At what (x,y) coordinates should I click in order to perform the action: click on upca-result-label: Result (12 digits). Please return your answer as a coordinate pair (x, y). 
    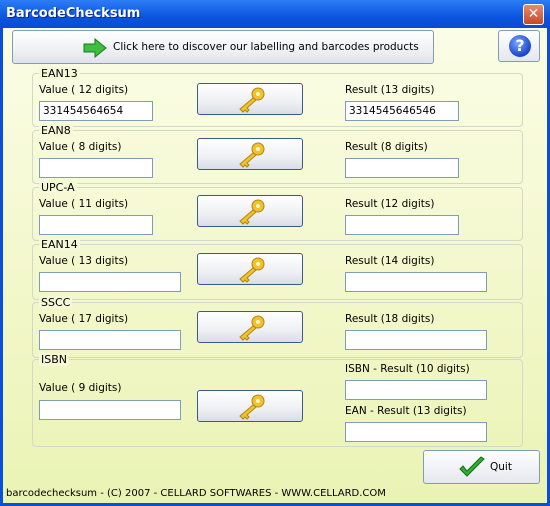
    Looking at the image, I should click on (390, 204).